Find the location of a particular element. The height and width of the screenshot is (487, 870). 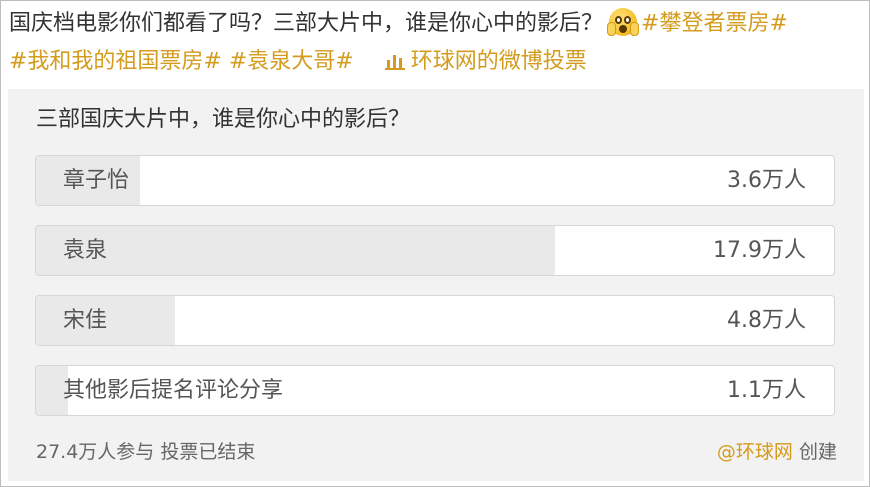

poll-option: 章子怡 3.6万人 is located at coordinates (435, 180).